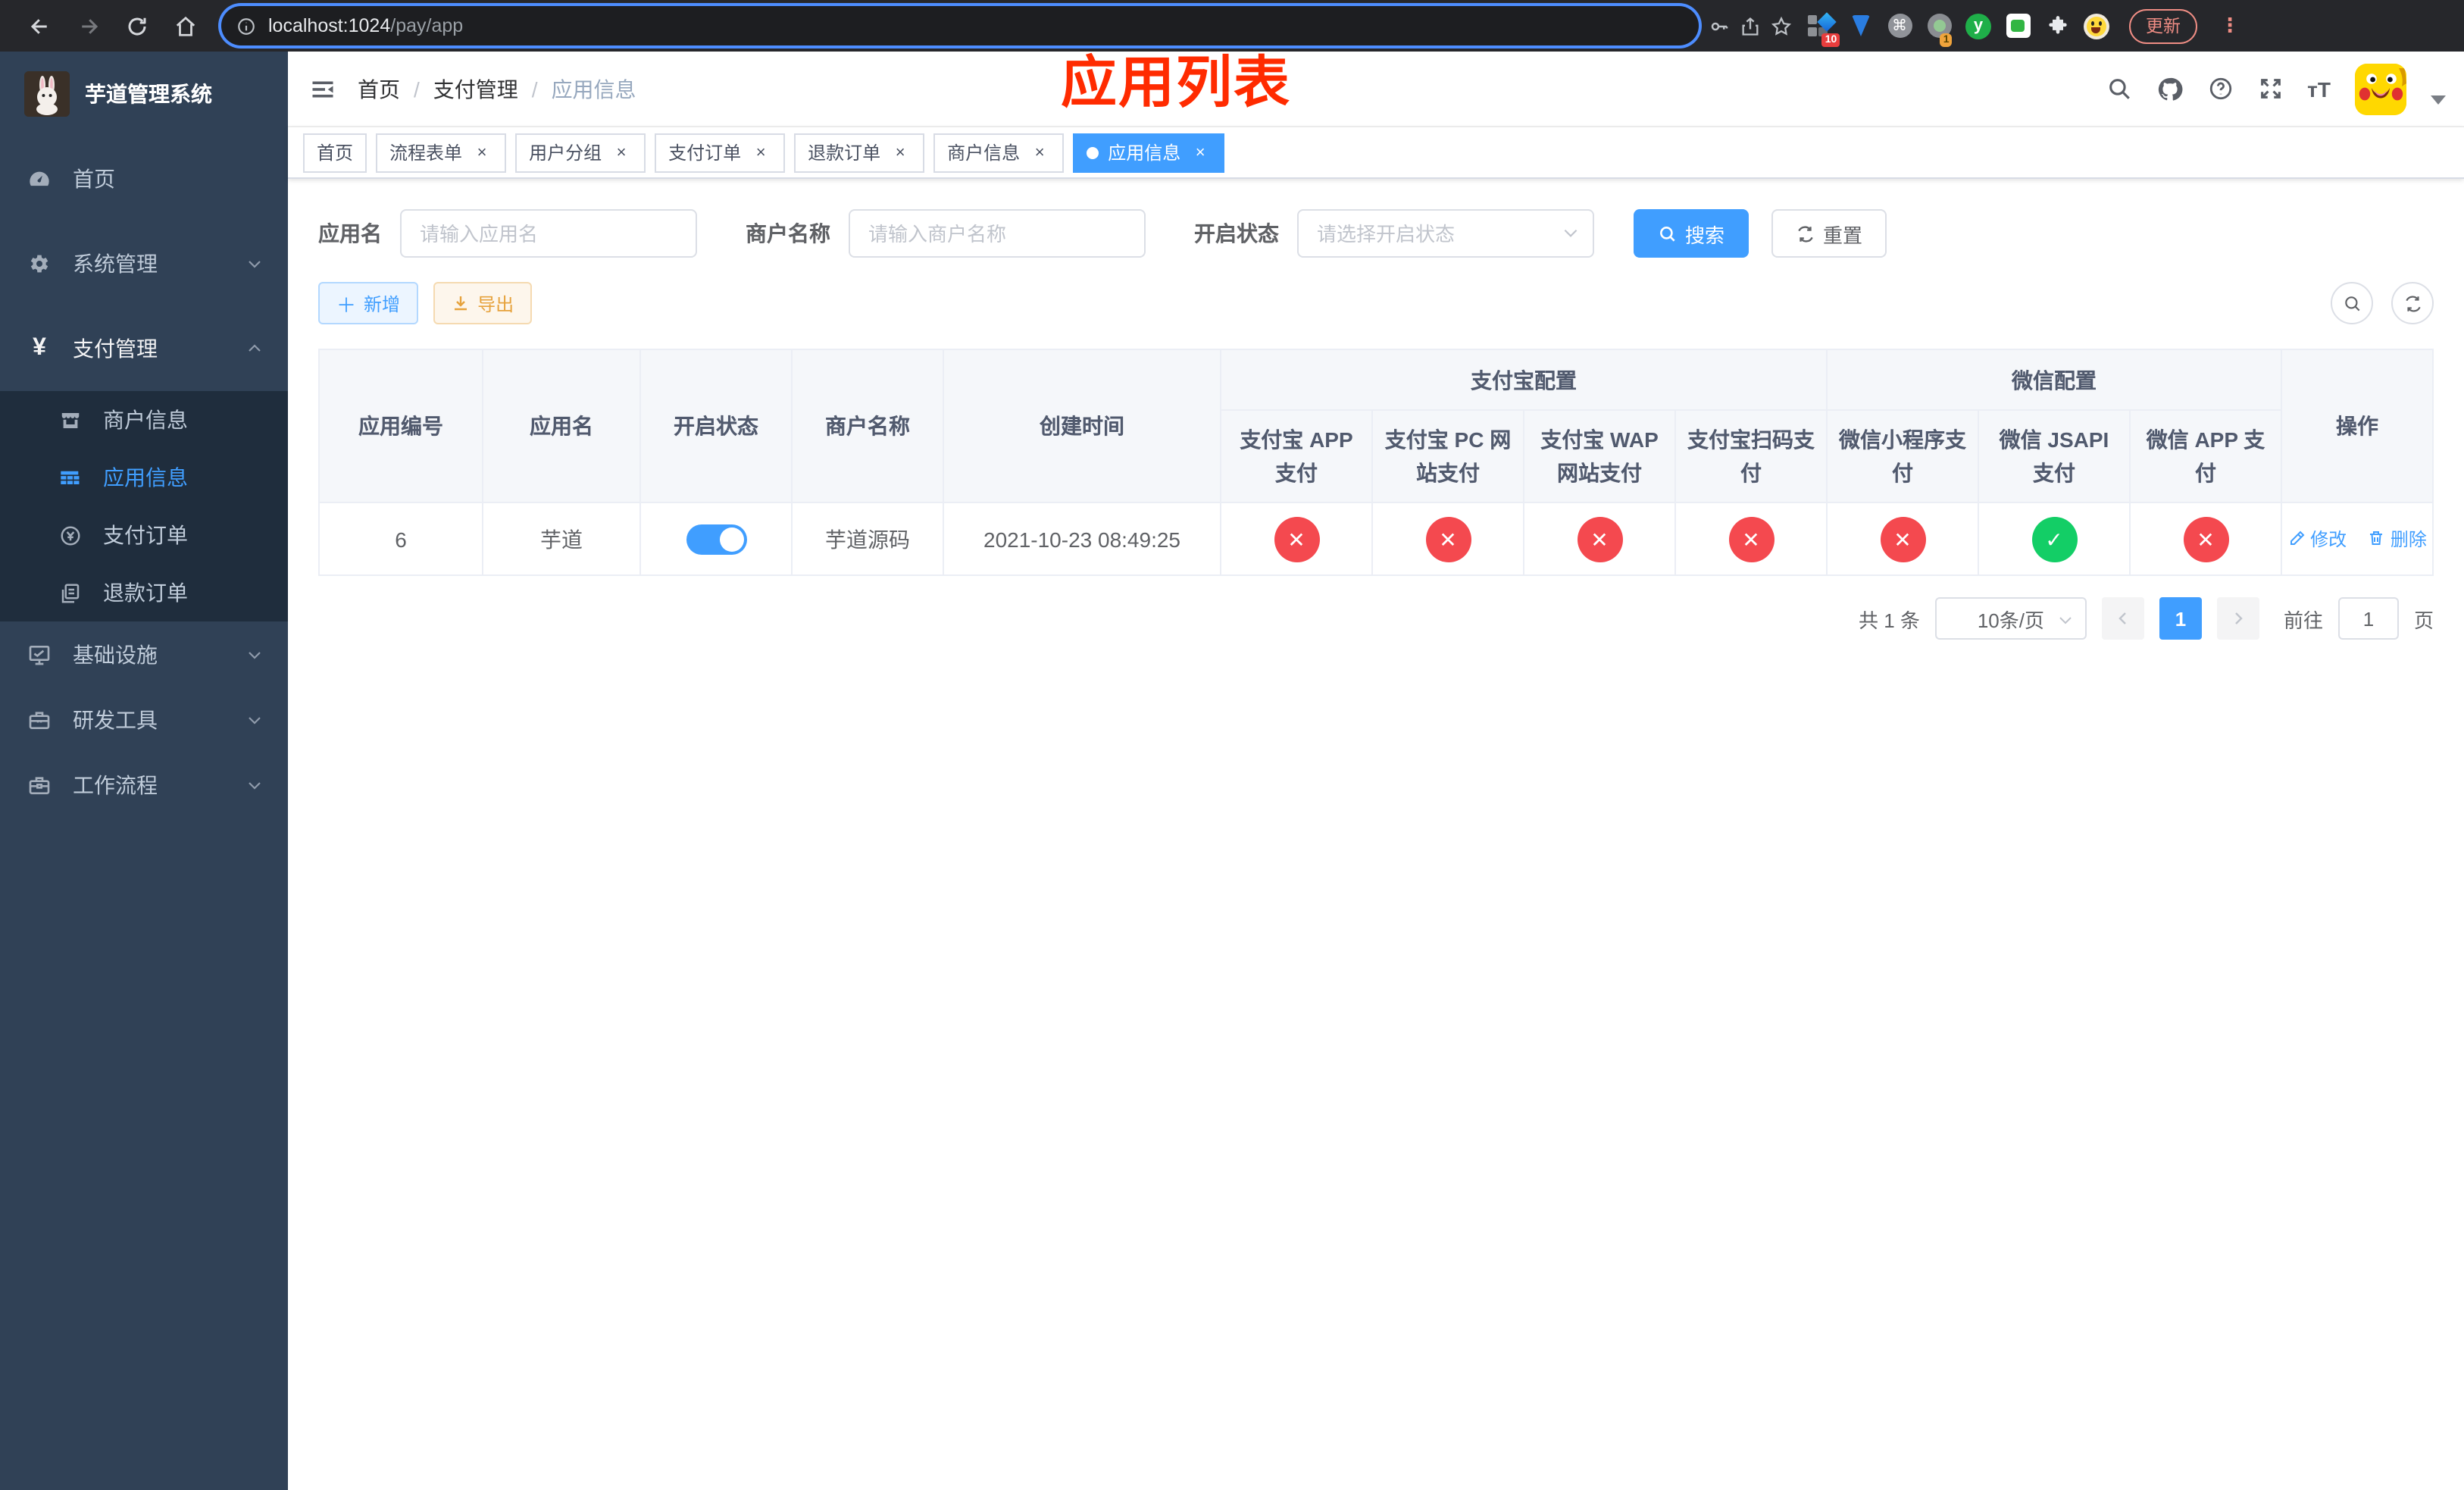 The height and width of the screenshot is (1490, 2464). I want to click on extension-badge: 1, so click(1946, 39).